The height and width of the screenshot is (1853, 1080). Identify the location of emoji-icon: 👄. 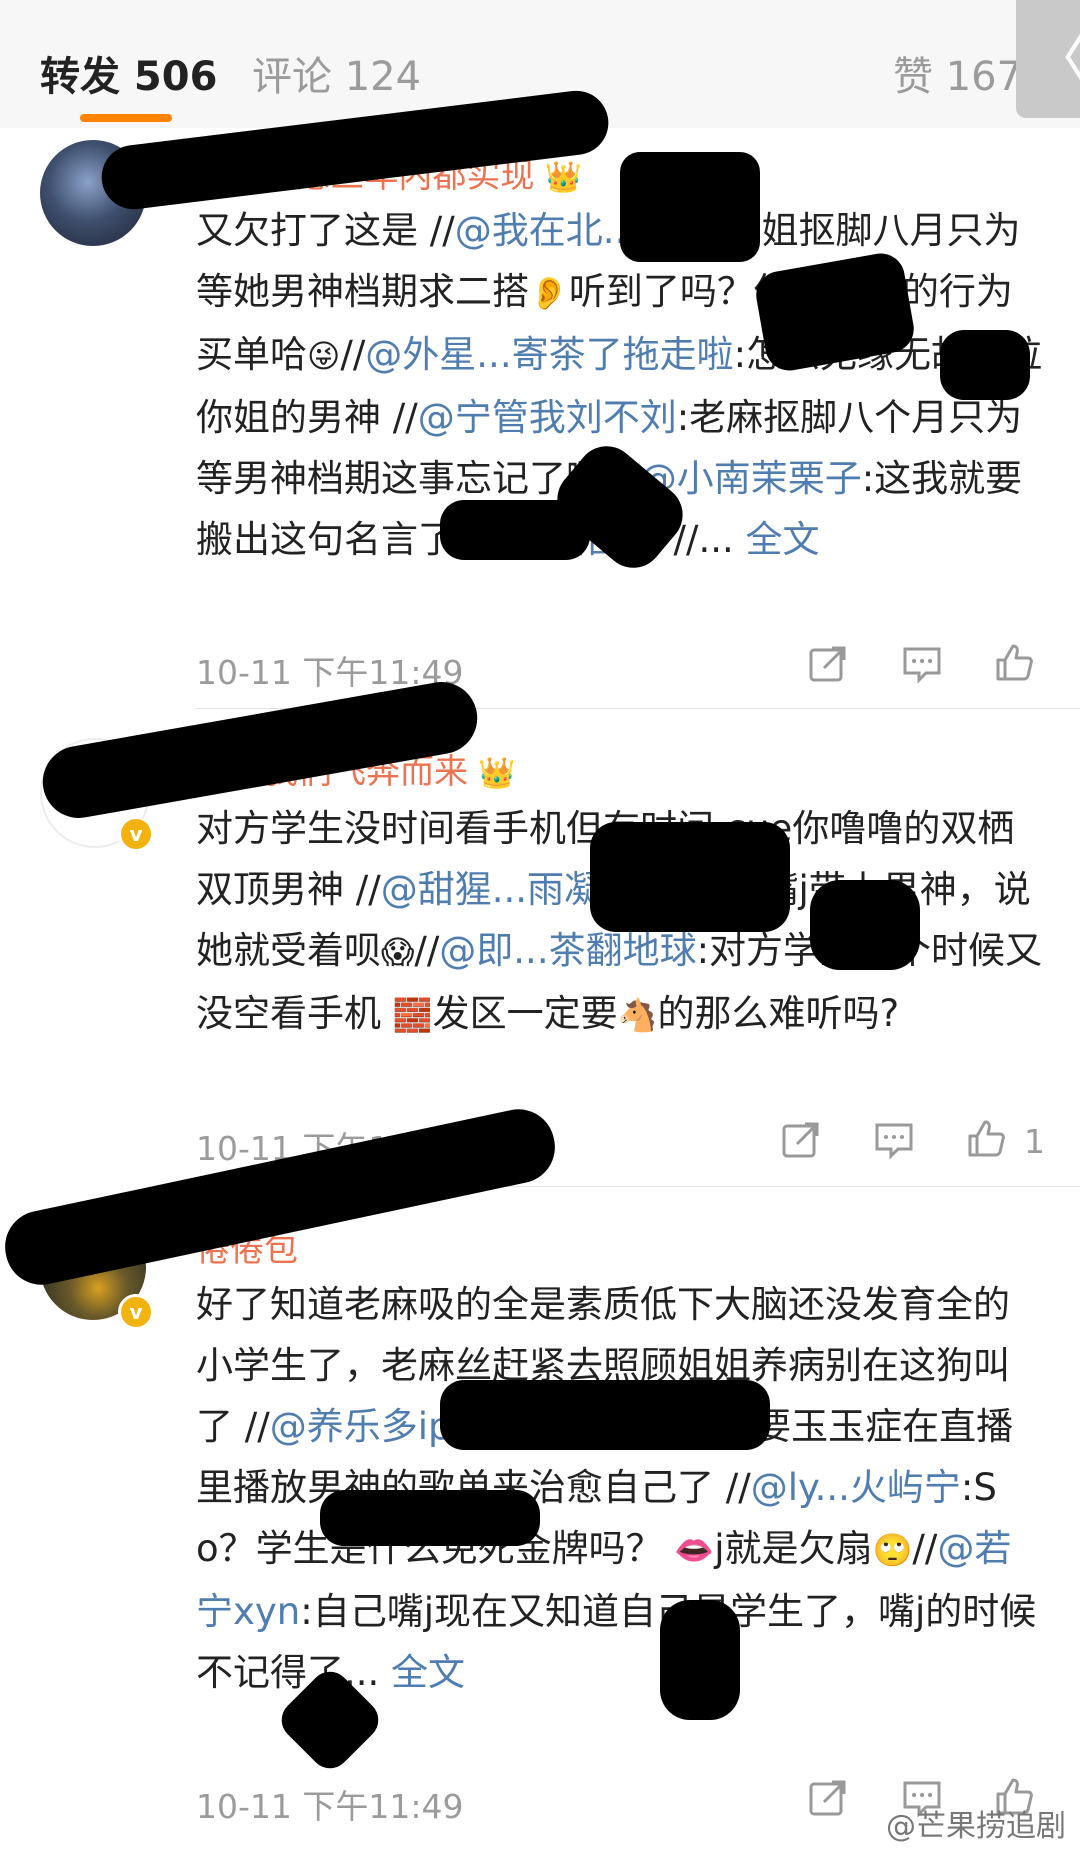
(694, 1550).